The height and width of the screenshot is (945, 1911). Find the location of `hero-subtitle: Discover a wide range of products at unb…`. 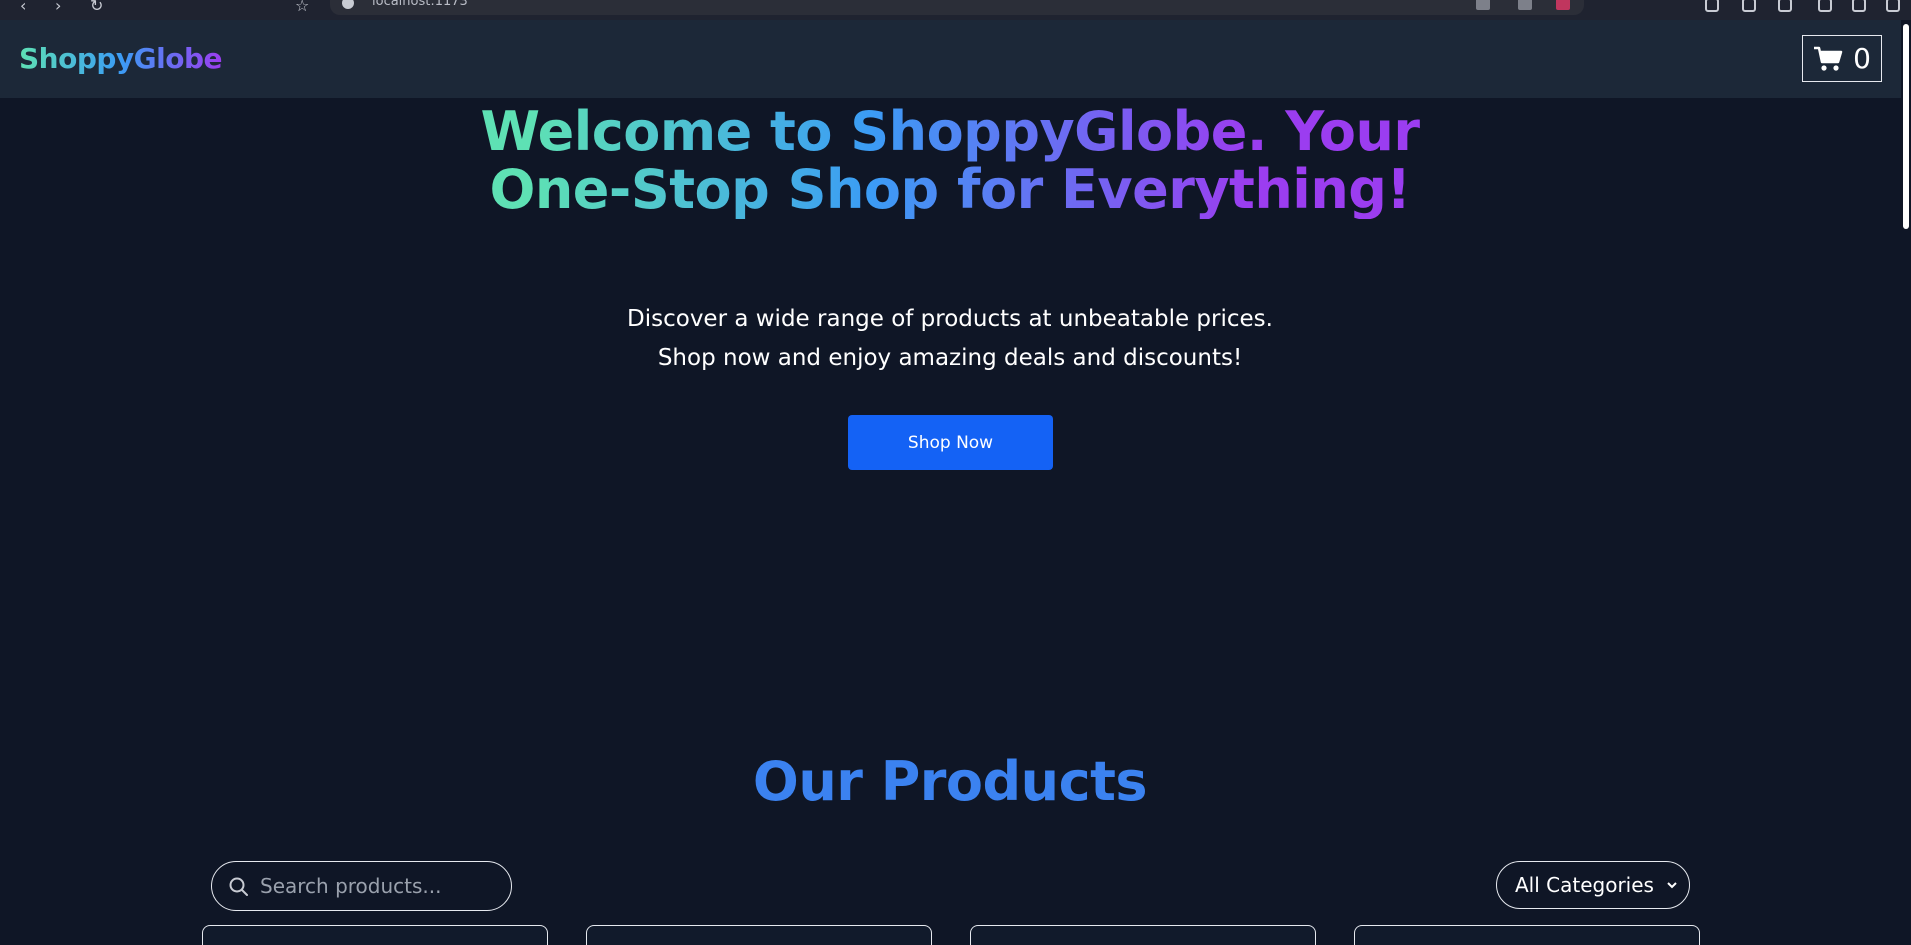

hero-subtitle: Discover a wide range of products at unb… is located at coordinates (950, 339).